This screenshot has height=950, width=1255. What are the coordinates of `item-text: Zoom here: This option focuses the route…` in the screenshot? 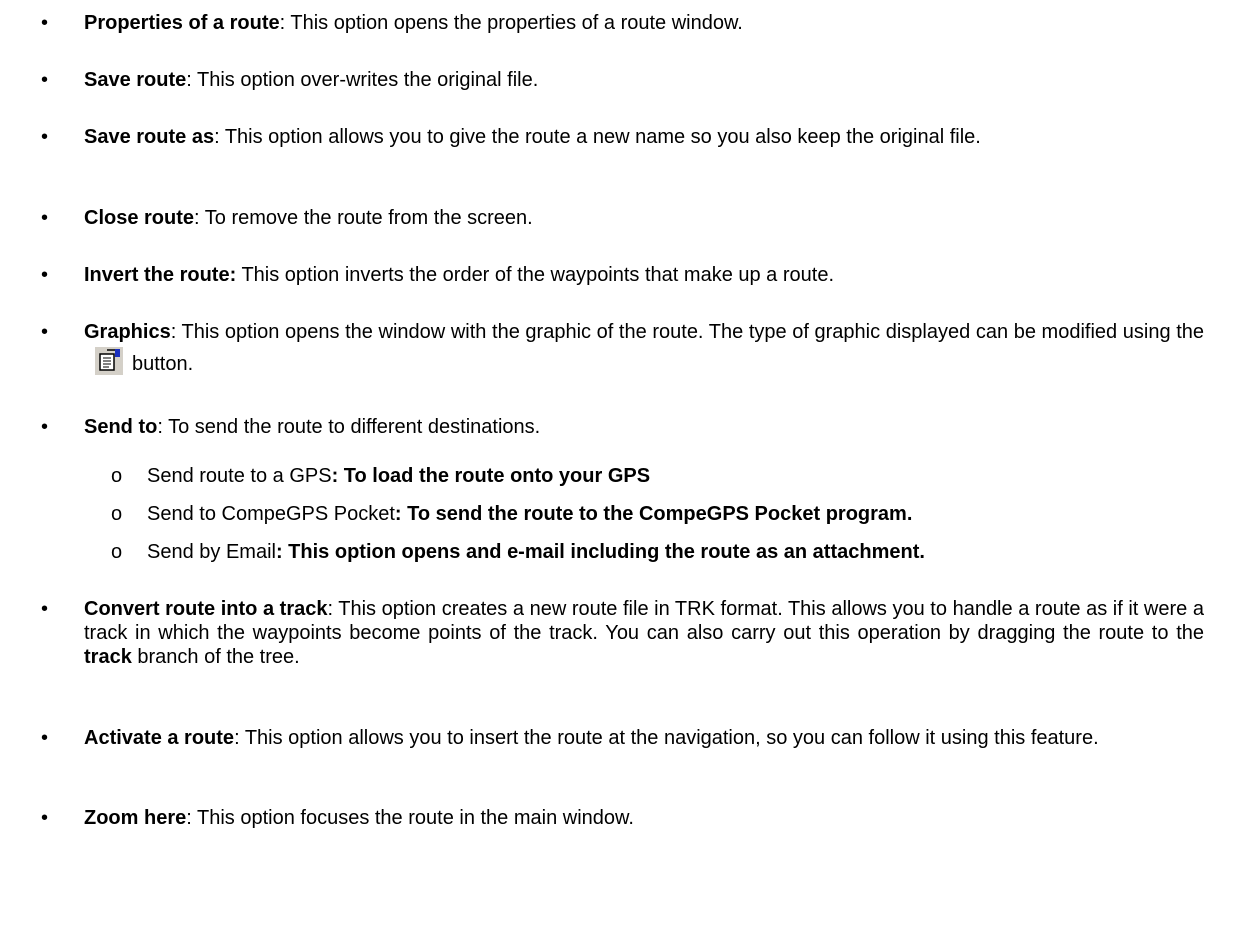 It's located at (359, 818).